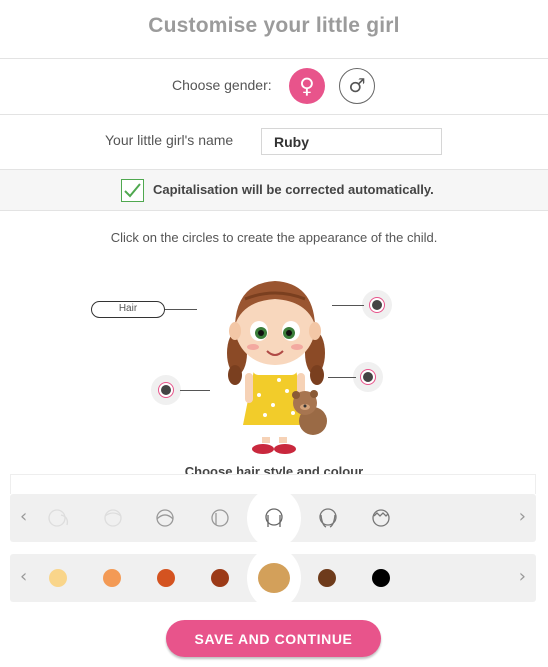 Image resolution: width=548 pixels, height=667 pixels. I want to click on hair-style-1-icon, so click(59, 518).